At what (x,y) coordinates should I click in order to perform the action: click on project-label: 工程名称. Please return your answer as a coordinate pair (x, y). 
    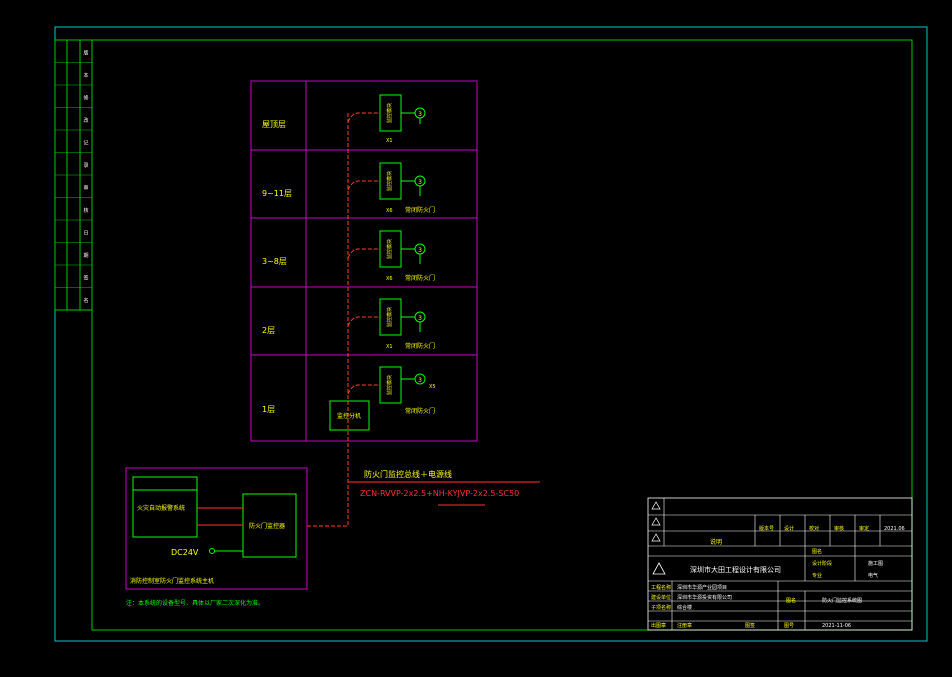
    Looking at the image, I should click on (661, 587).